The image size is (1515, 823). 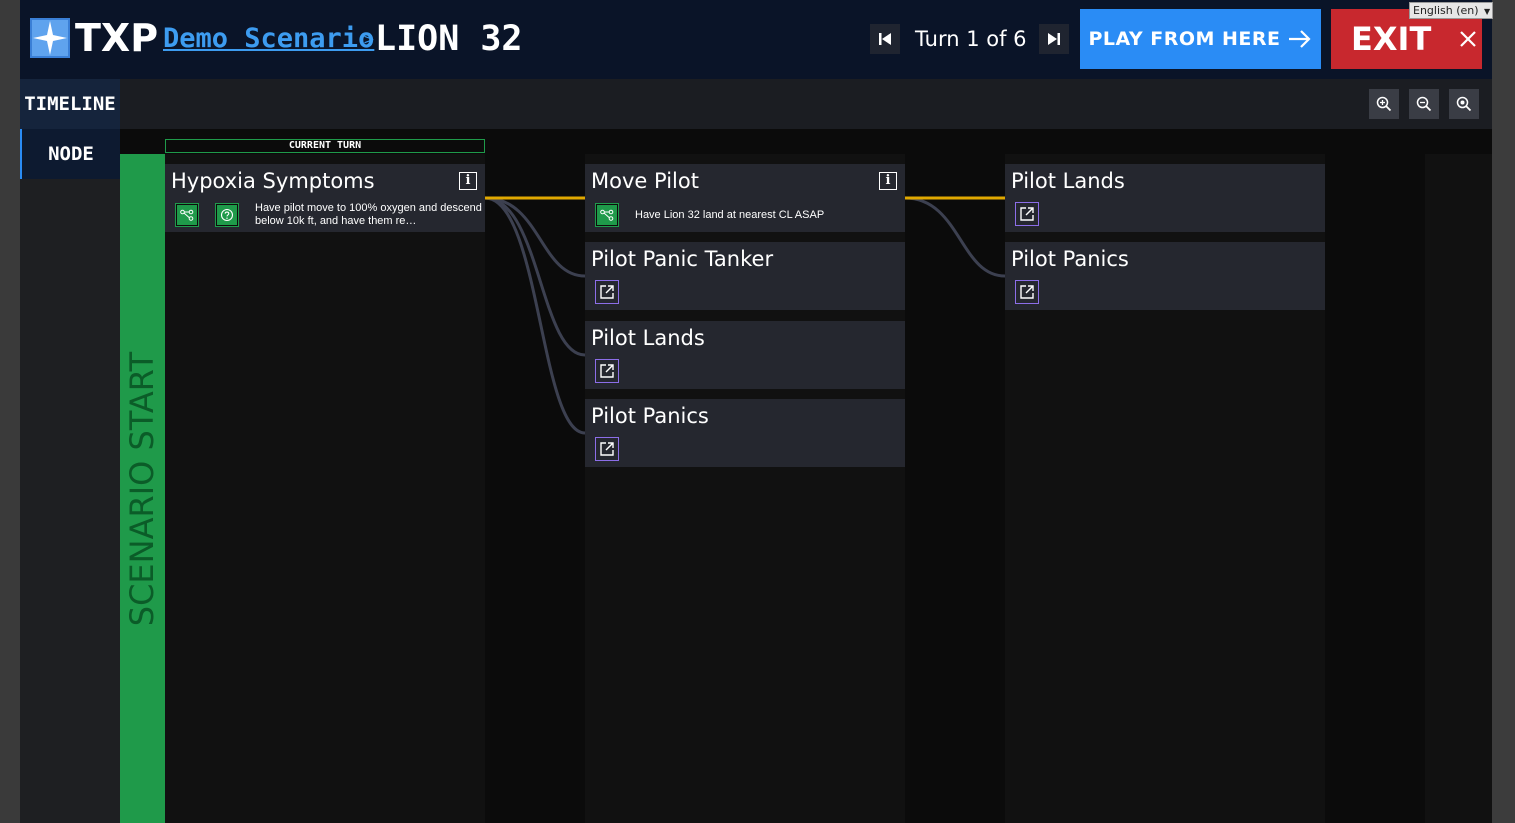 What do you see at coordinates (1299, 39) in the screenshot?
I see `arrow-right-icon` at bounding box center [1299, 39].